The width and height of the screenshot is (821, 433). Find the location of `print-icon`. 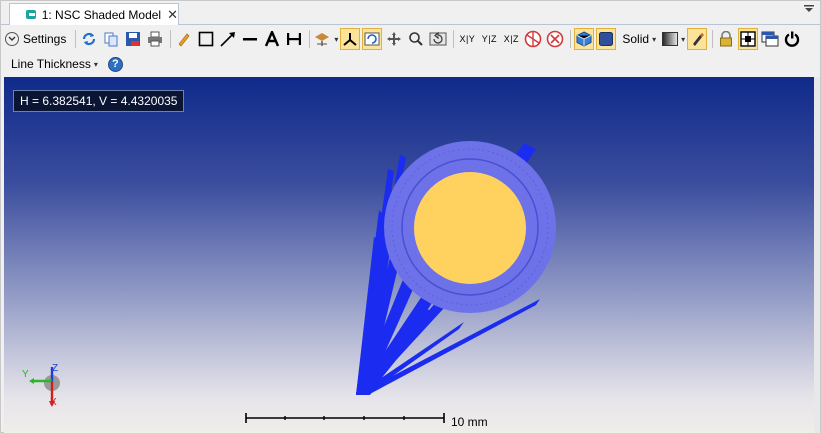

print-icon is located at coordinates (155, 39).